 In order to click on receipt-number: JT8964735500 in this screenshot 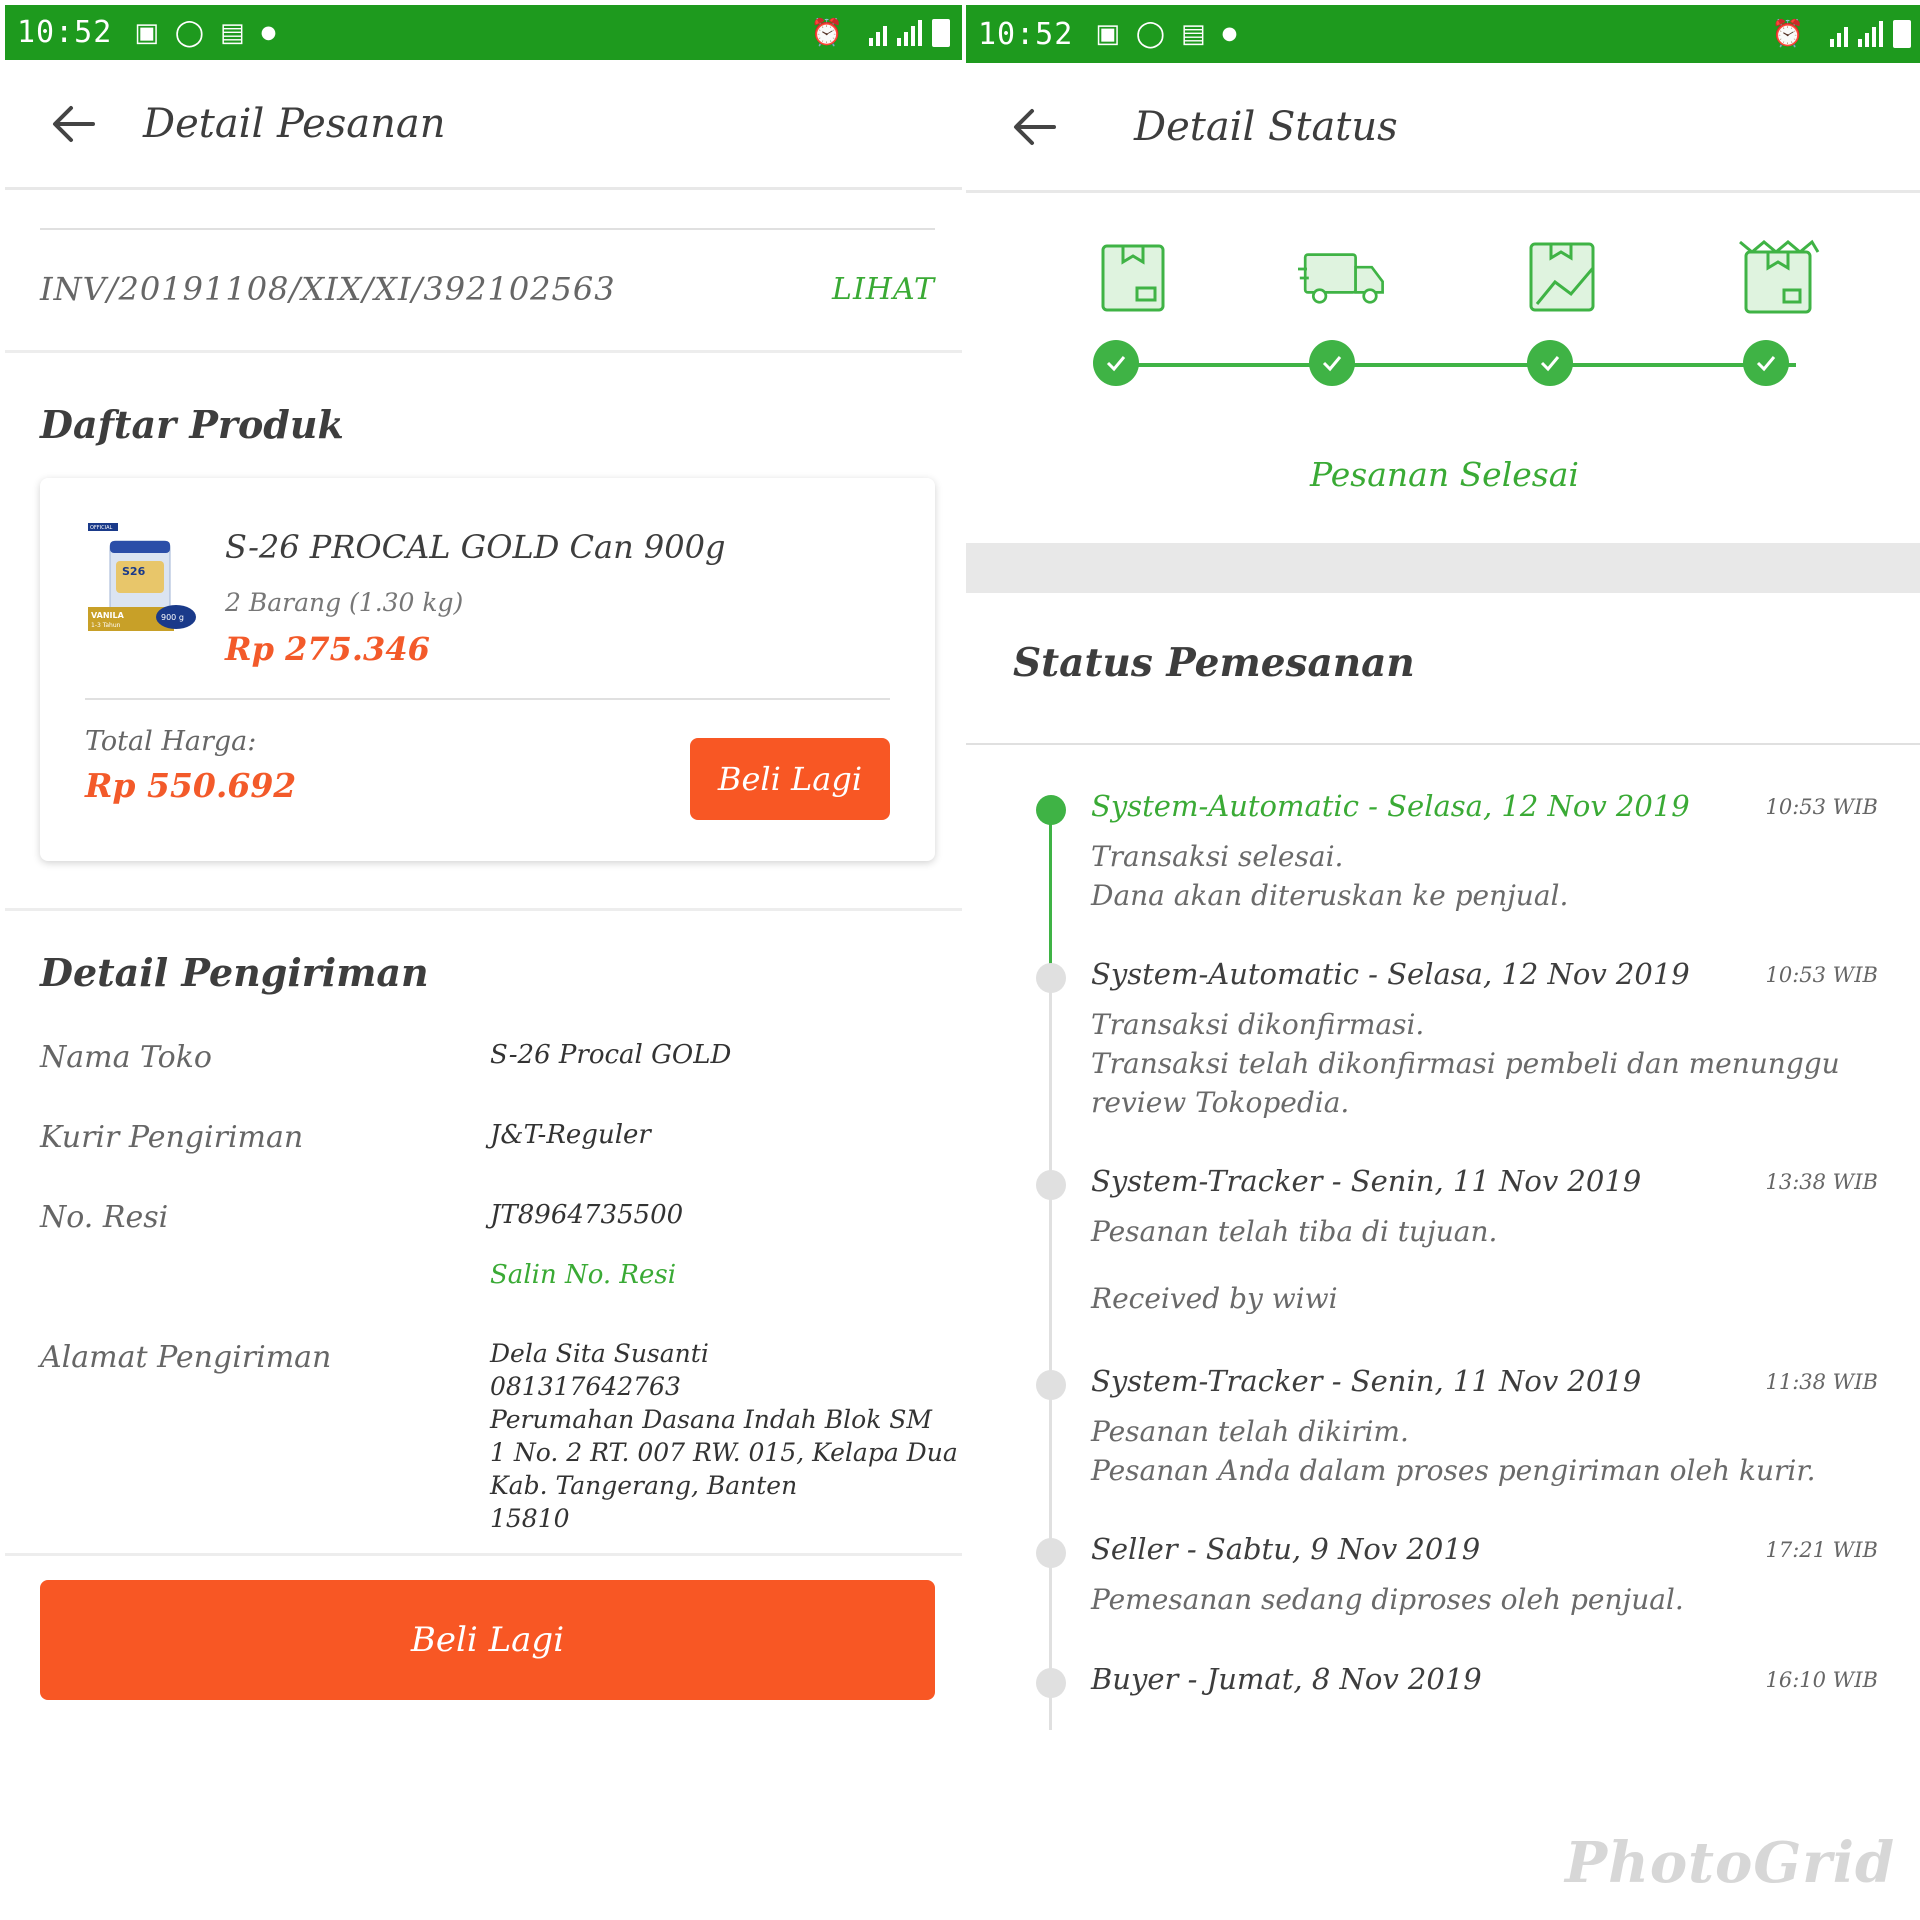, I will do `click(587, 1215)`.